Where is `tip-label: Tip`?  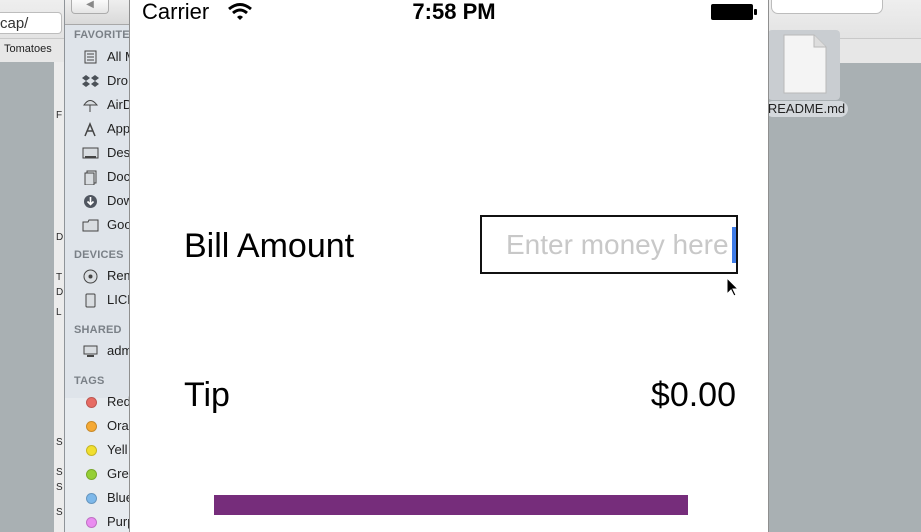 tip-label: Tip is located at coordinates (207, 395).